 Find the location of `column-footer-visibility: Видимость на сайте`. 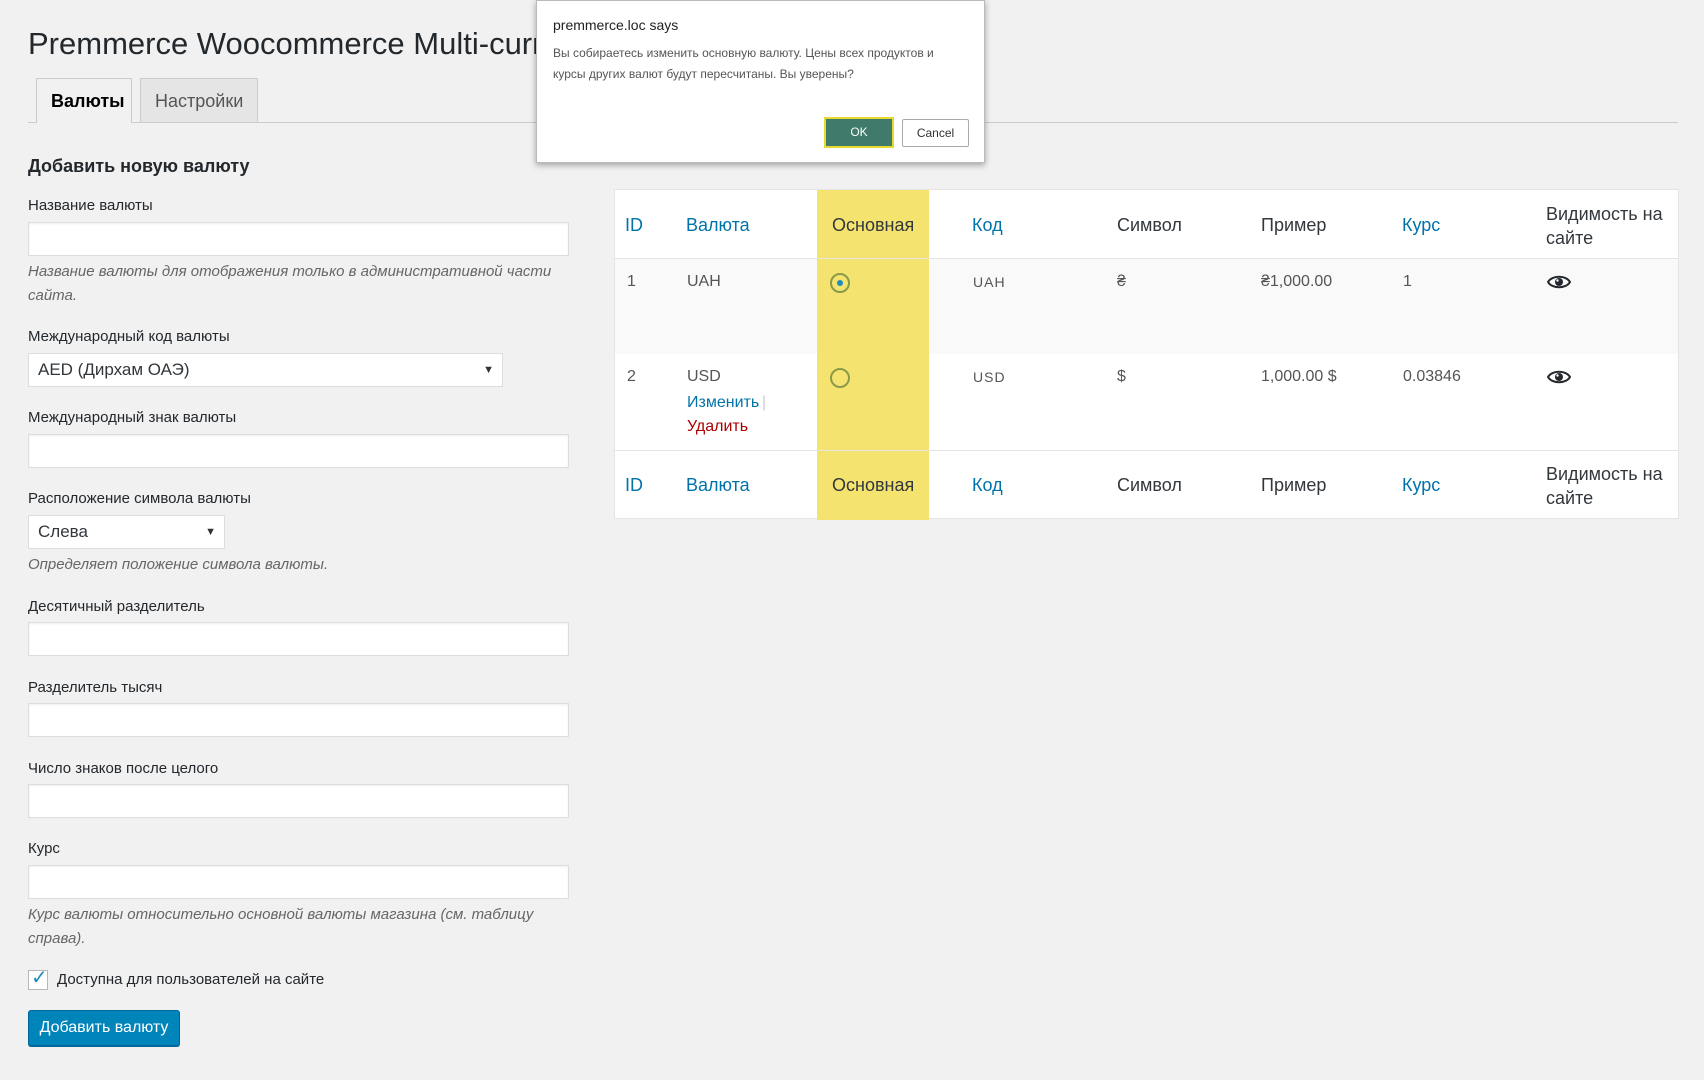

column-footer-visibility: Видимость на сайте is located at coordinates (1604, 486).